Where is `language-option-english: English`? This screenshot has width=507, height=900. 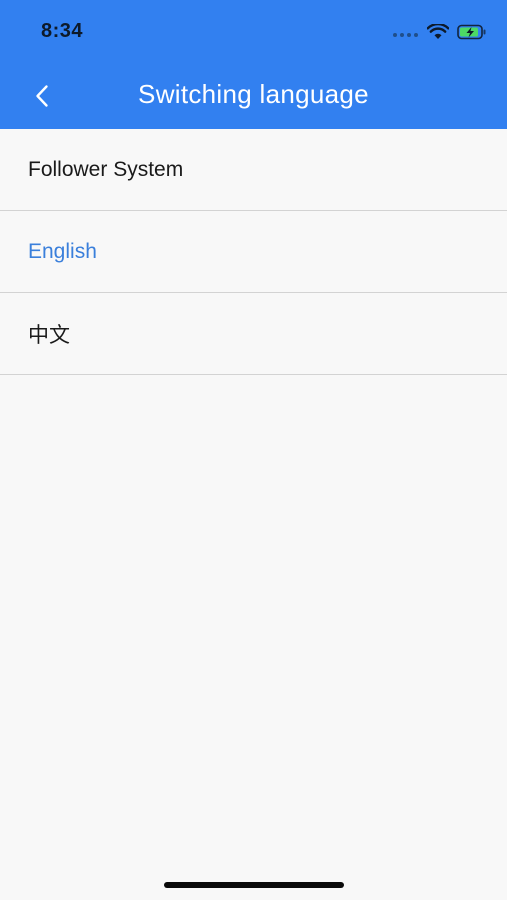 language-option-english: English is located at coordinates (253, 252).